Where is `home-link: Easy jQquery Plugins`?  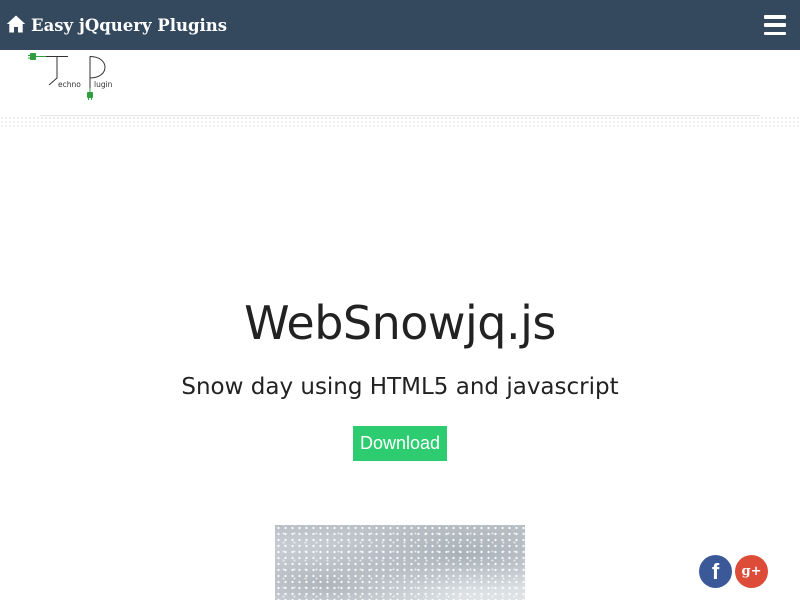
home-link: Easy jQquery Plugins is located at coordinates (117, 25).